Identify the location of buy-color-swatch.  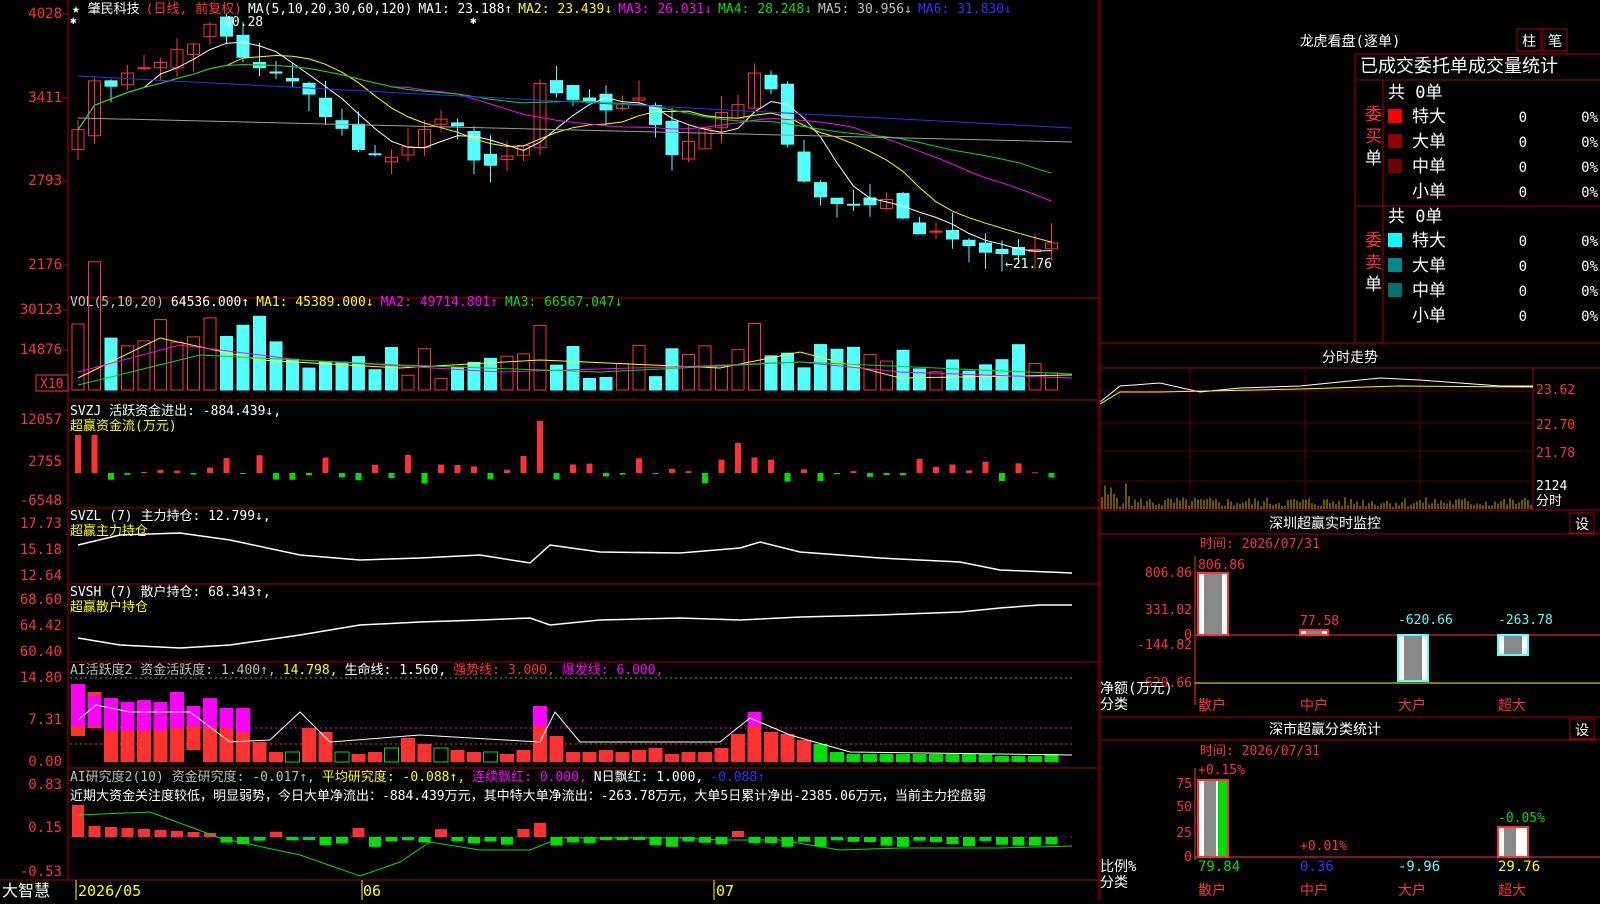
(1395, 116).